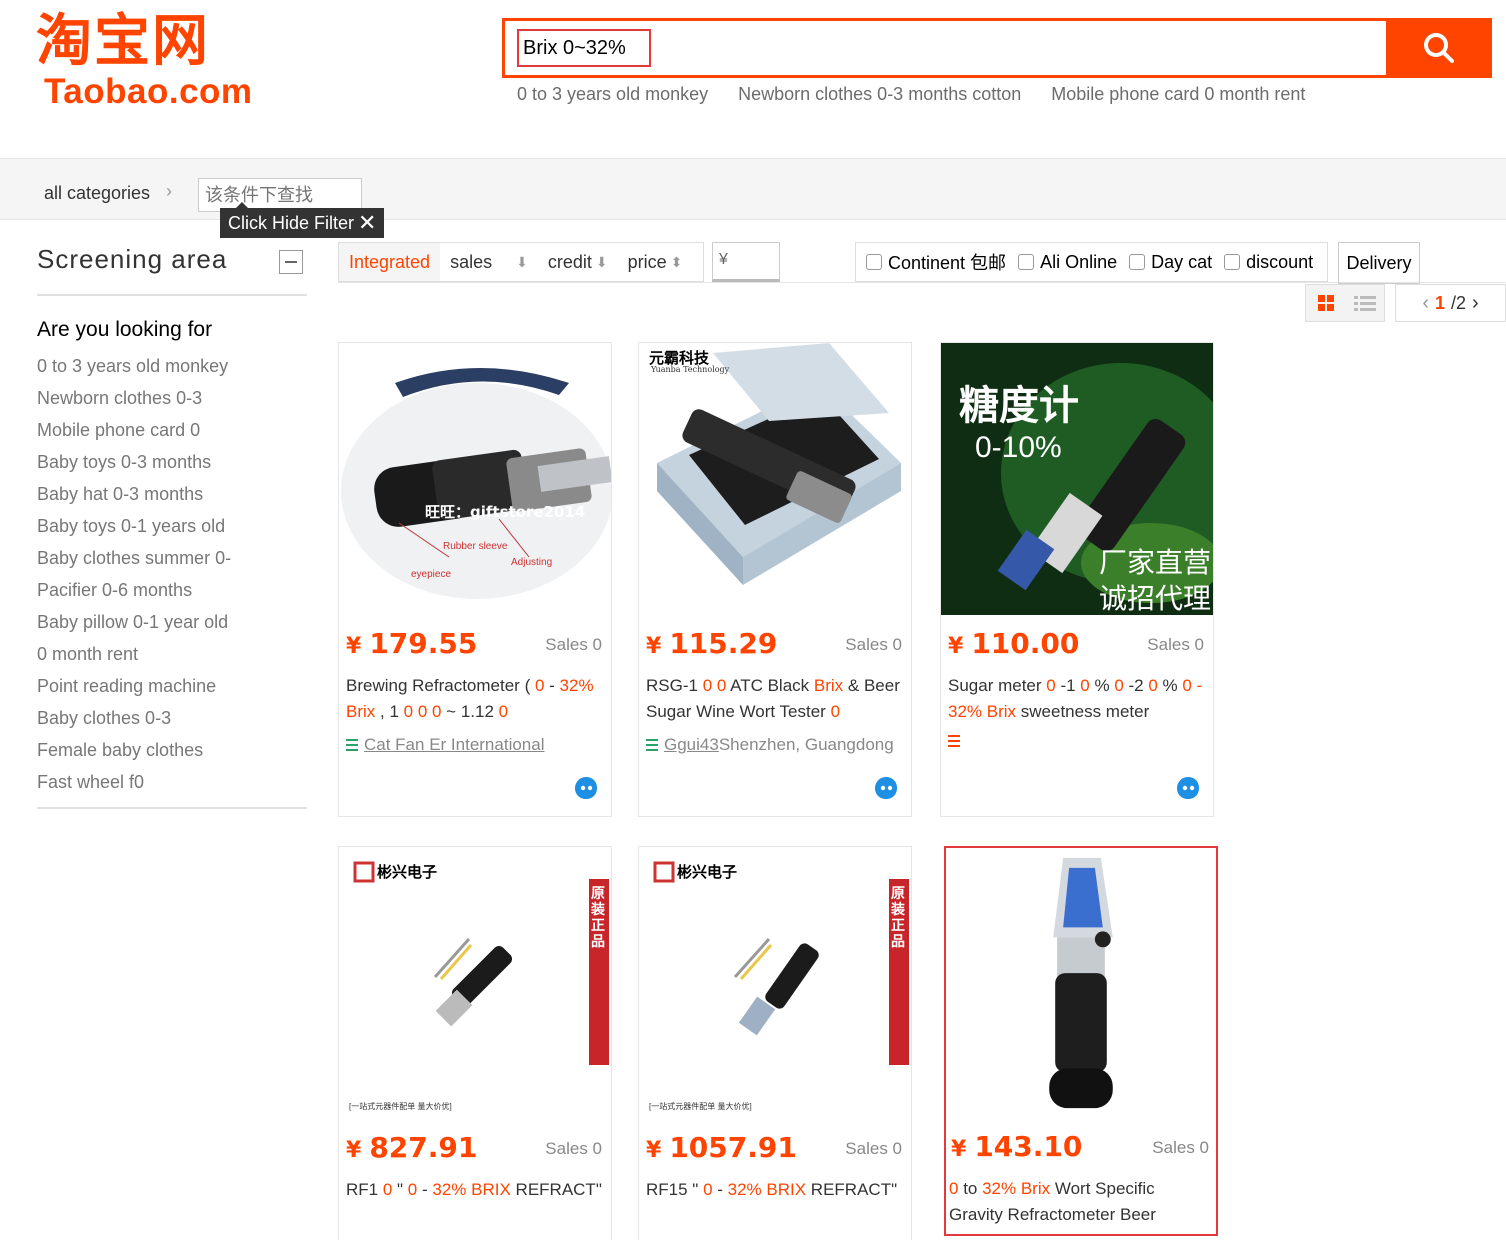 The width and height of the screenshot is (1506, 1240). I want to click on prev-page-icon: ‹, so click(1425, 303).